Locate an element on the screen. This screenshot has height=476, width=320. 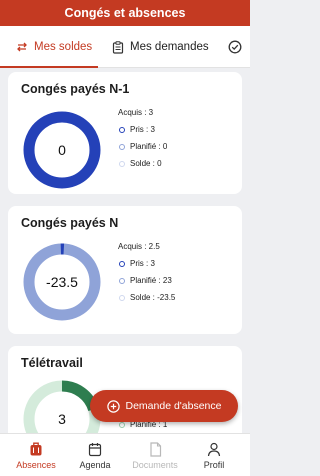
stat-solde: Solde : 0 is located at coordinates (142, 163).